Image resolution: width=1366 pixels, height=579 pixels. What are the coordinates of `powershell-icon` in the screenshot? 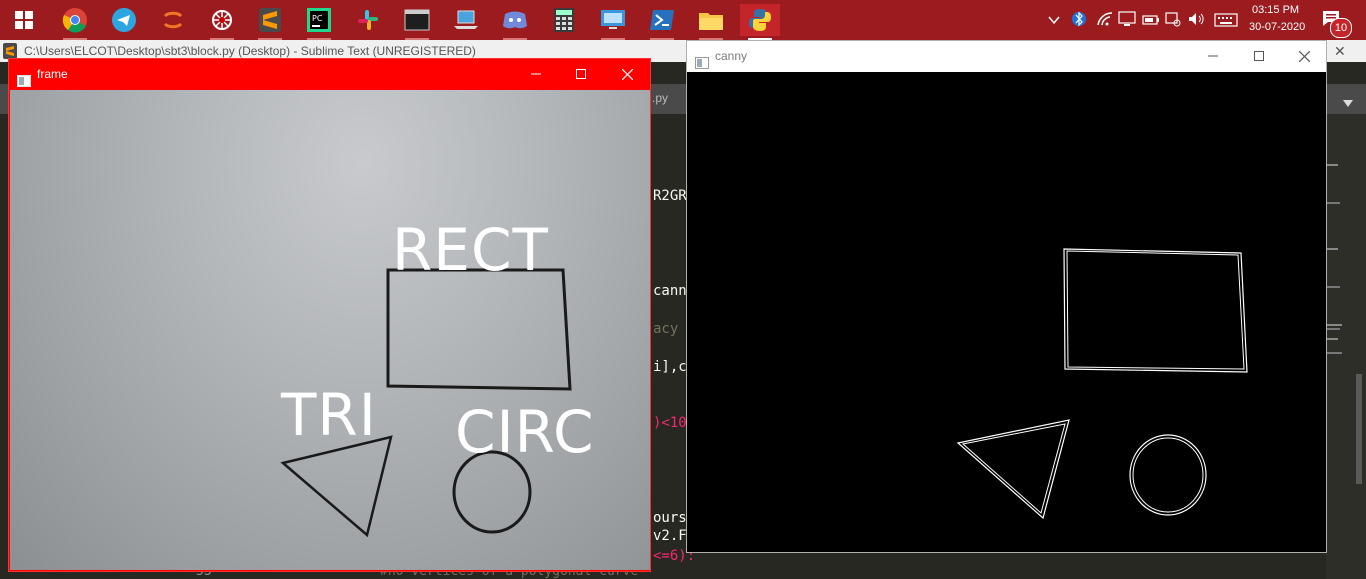 It's located at (662, 22).